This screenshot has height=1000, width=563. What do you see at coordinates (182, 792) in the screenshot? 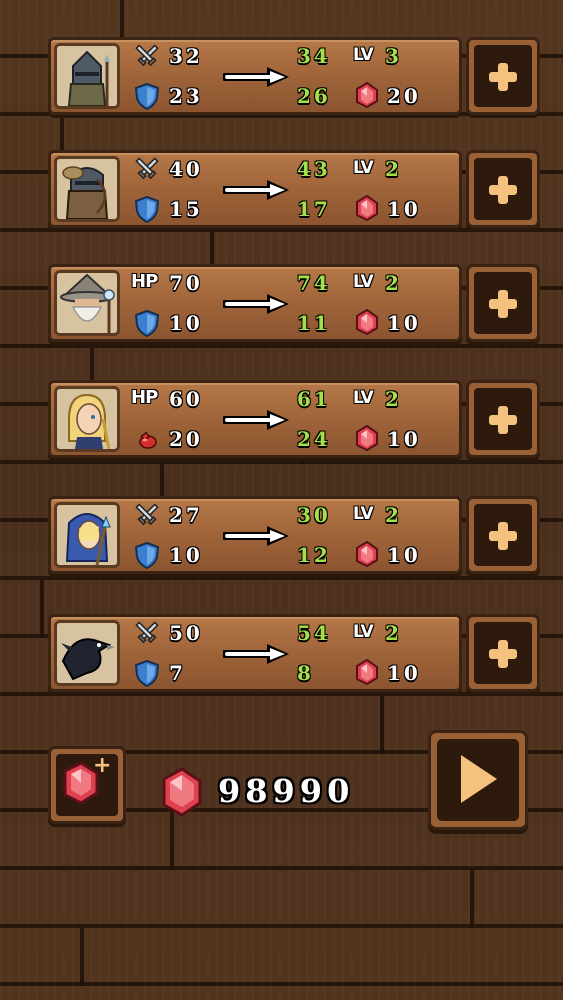
I see `gem-total-icon` at bounding box center [182, 792].